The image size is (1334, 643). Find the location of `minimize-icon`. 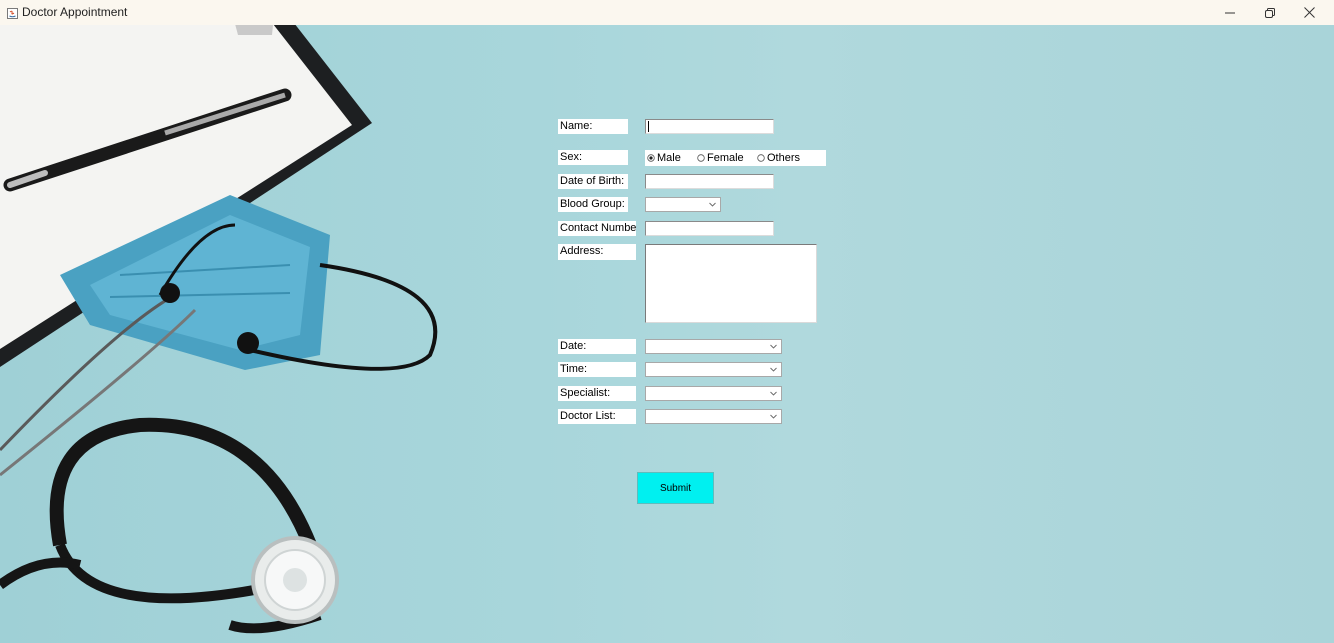

minimize-icon is located at coordinates (1230, 12).